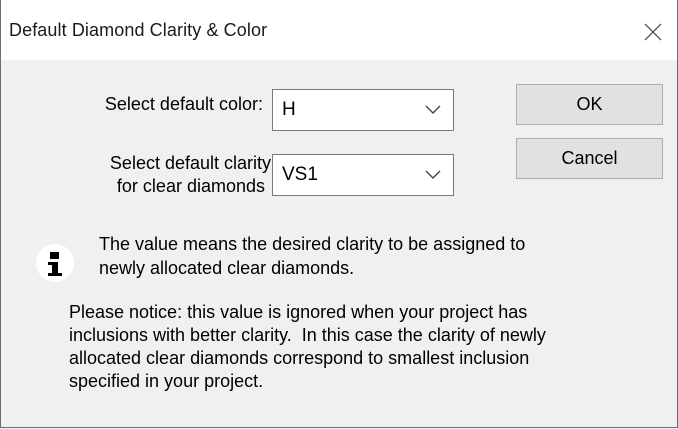 This screenshot has height=429, width=678. Describe the element at coordinates (589, 104) in the screenshot. I see `ok-button: OK` at that location.